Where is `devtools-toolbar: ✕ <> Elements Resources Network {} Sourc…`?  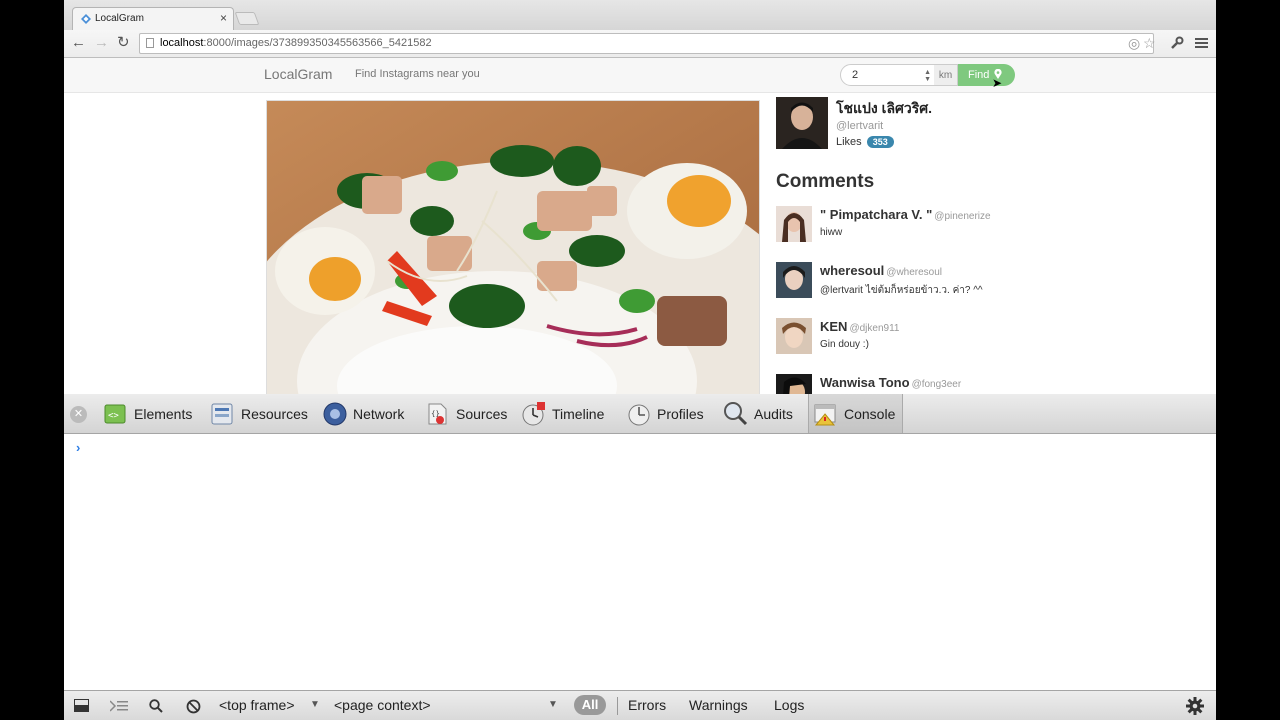 devtools-toolbar: ✕ <> Elements Resources Network {} Sourc… is located at coordinates (640, 414).